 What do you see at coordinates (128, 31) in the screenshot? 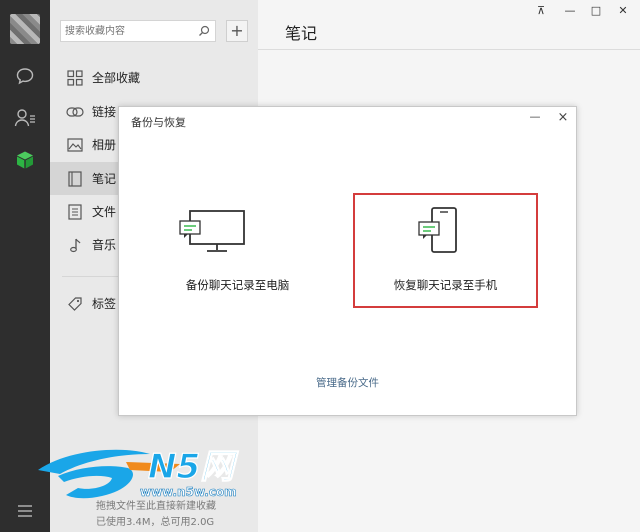
I see `search-input` at bounding box center [128, 31].